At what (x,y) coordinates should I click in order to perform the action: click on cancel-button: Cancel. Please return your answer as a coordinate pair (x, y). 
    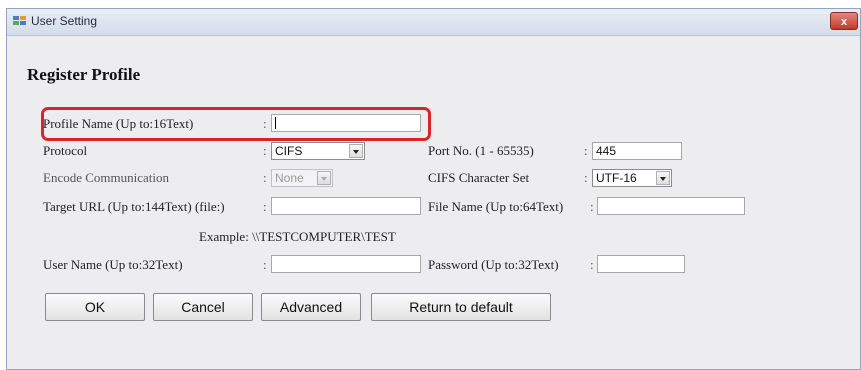
    Looking at the image, I should click on (203, 307).